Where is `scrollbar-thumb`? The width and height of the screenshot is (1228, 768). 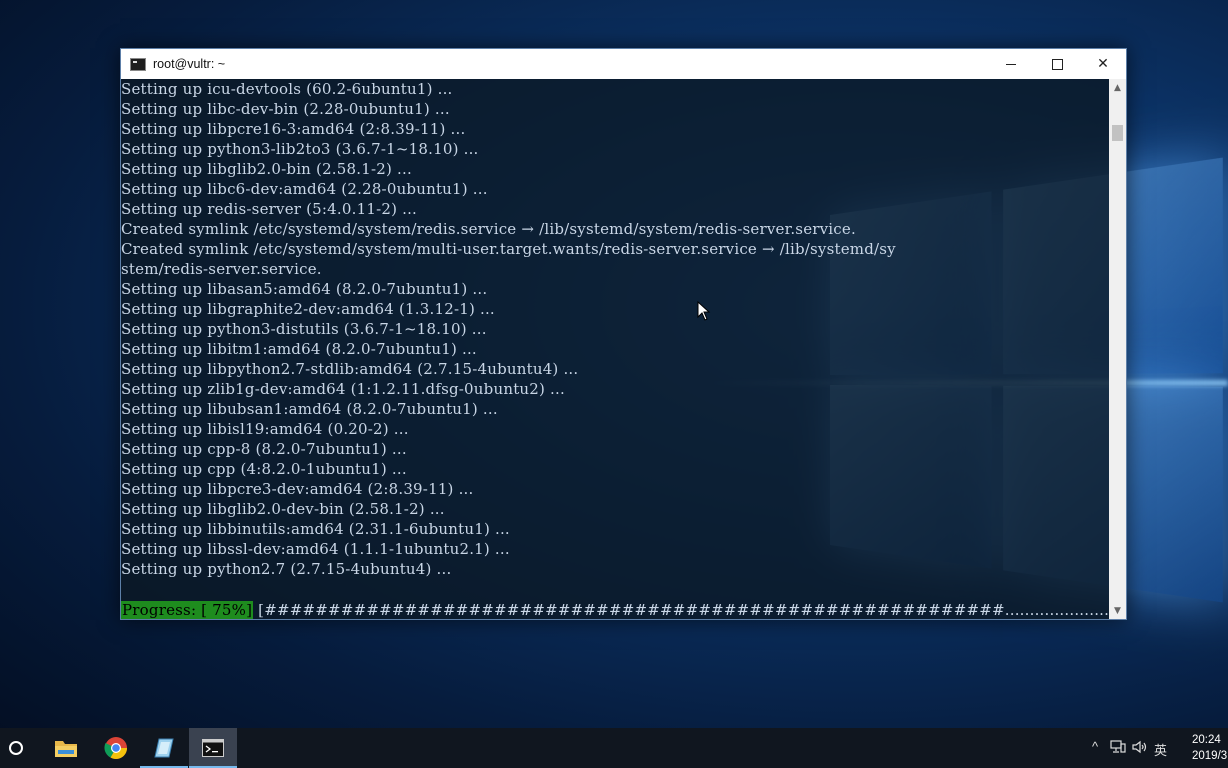 scrollbar-thumb is located at coordinates (1117, 133).